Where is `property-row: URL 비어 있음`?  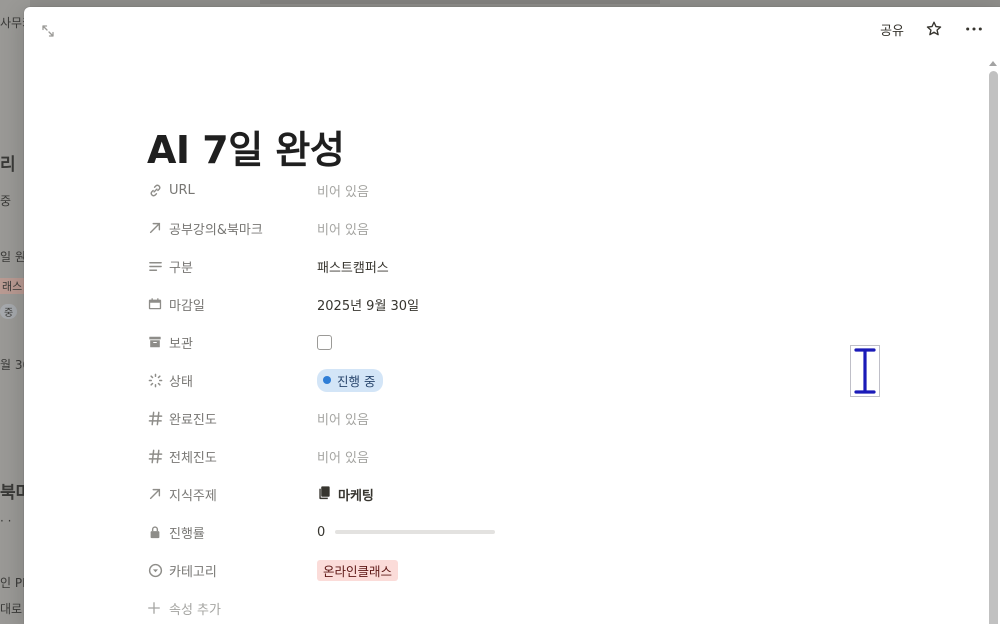 property-row: URL 비어 있음 is located at coordinates (497, 190).